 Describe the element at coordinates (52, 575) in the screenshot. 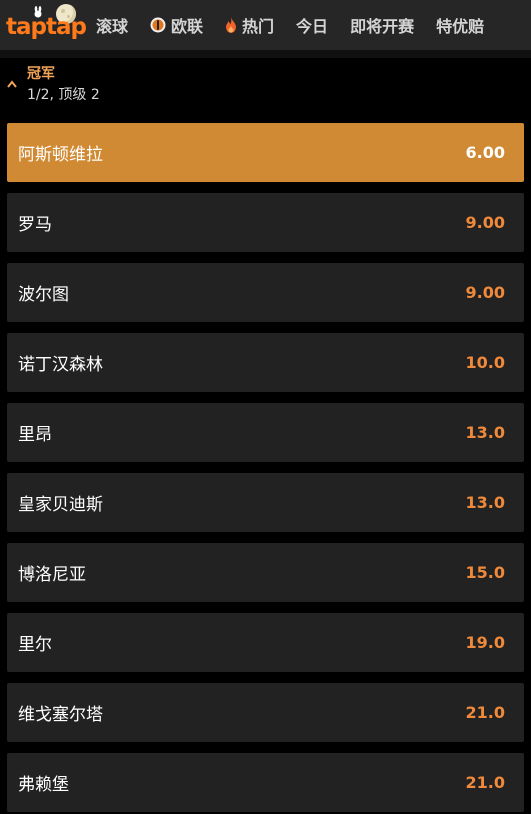

I see `team-name: 博洛尼亚` at that location.